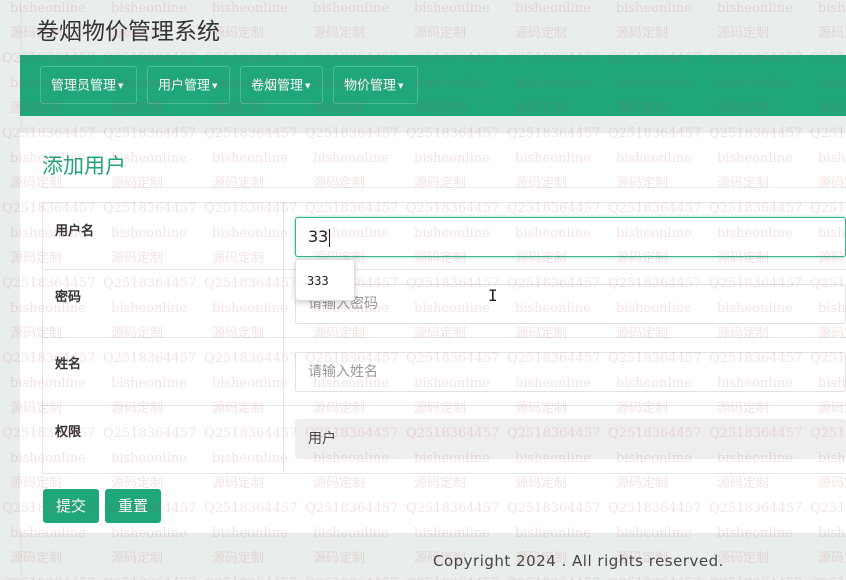  What do you see at coordinates (163, 236) in the screenshot?
I see `username-label-cell: 用户名` at bounding box center [163, 236].